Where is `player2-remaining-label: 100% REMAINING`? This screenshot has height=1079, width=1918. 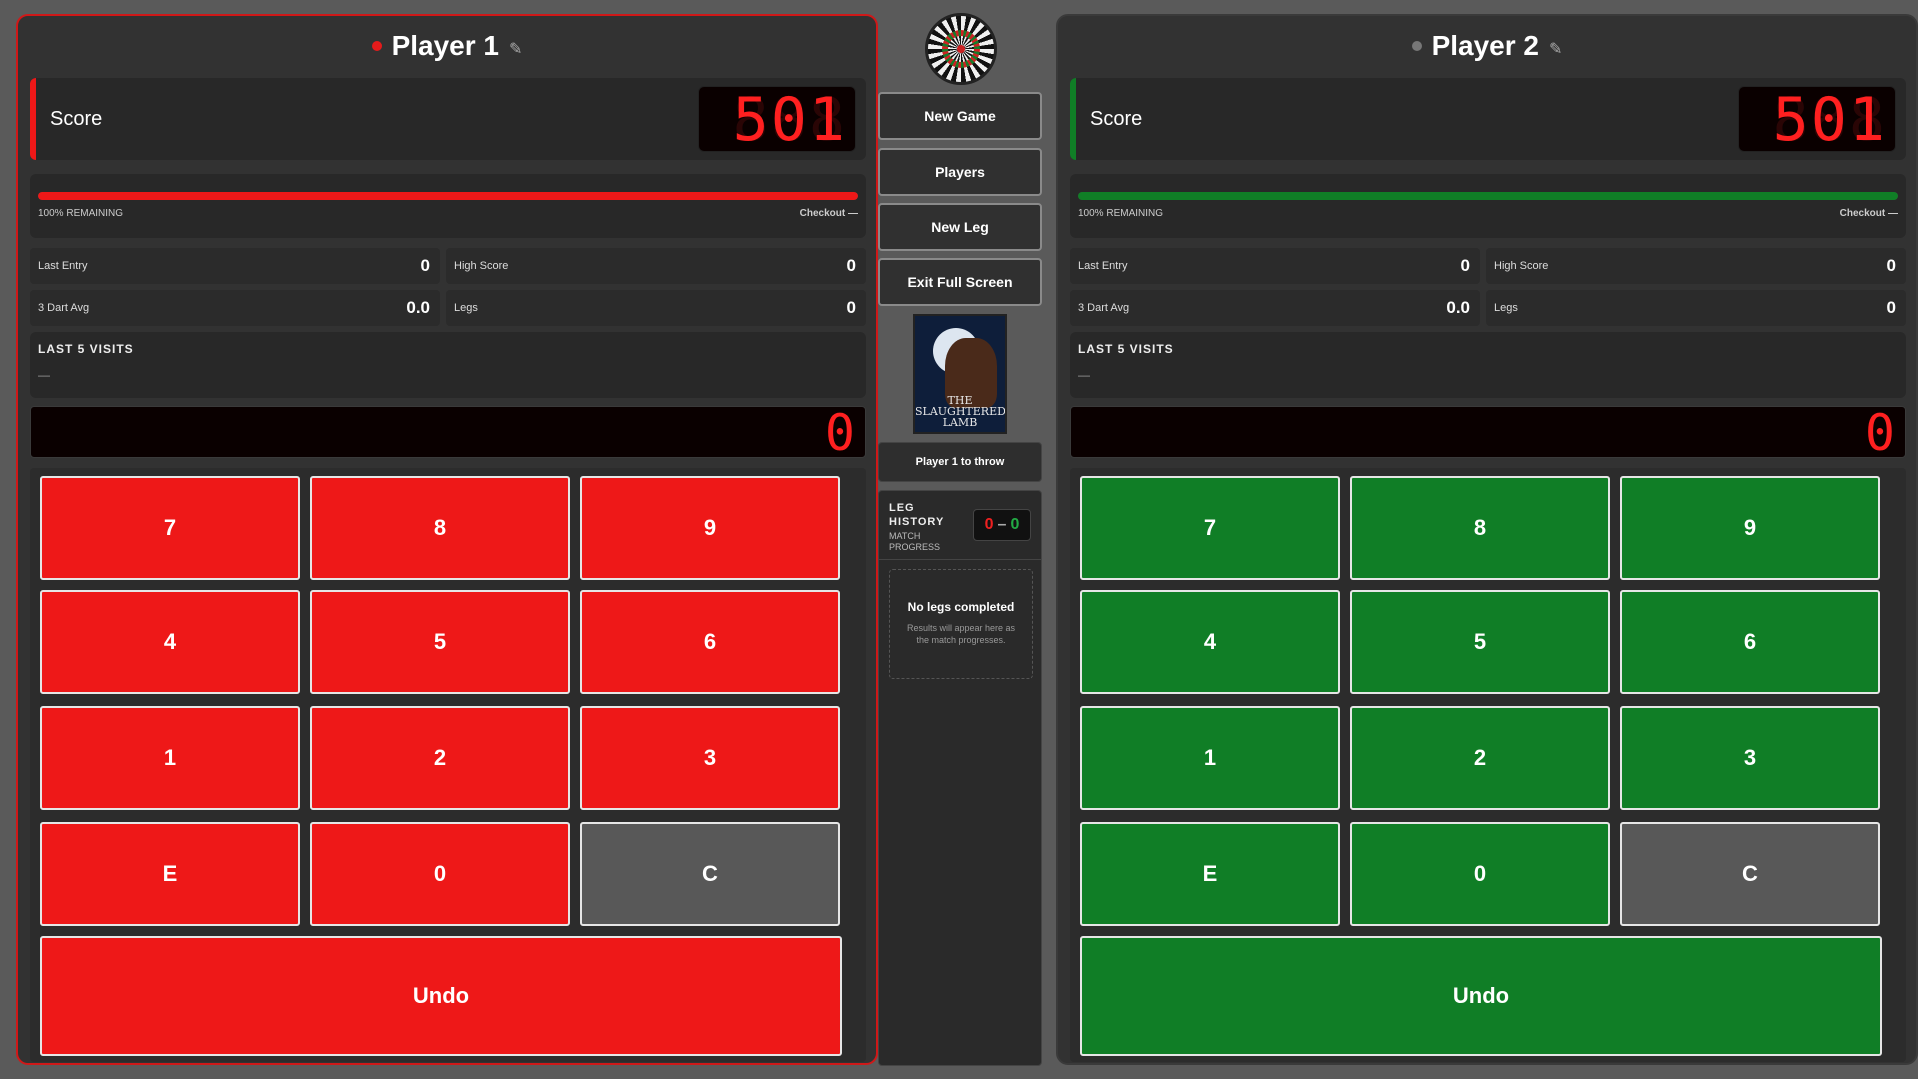
player2-remaining-label: 100% REMAINING is located at coordinates (1121, 213).